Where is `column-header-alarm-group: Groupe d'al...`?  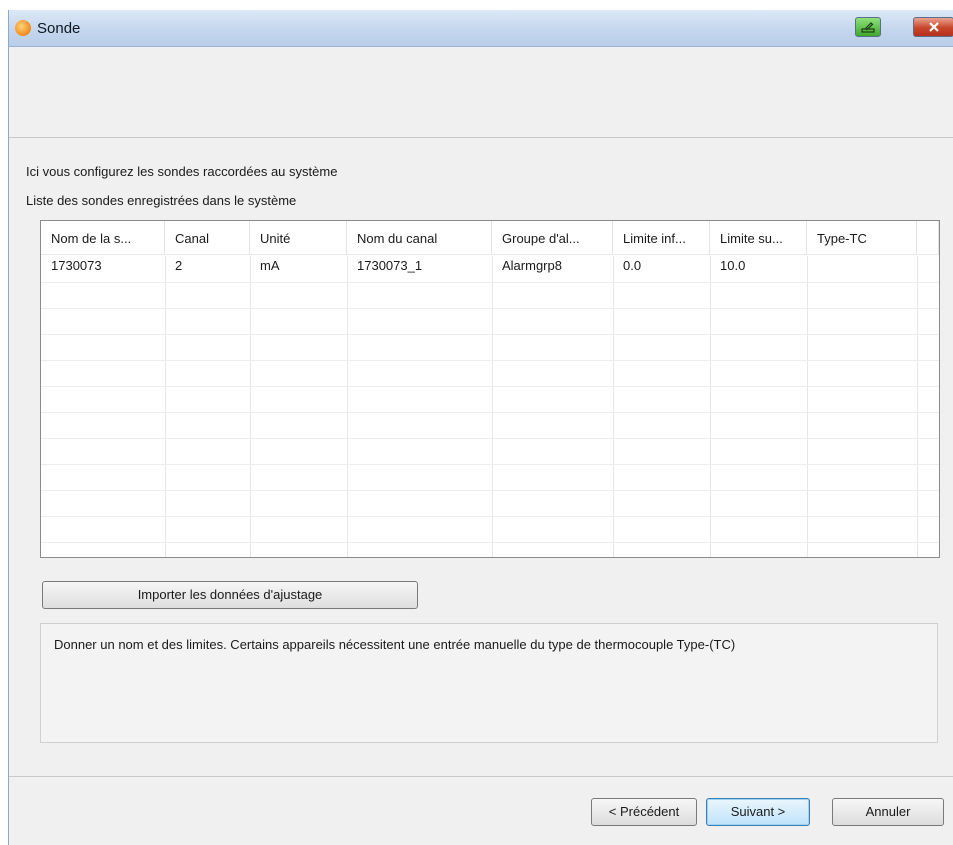 column-header-alarm-group: Groupe d'al... is located at coordinates (552, 238).